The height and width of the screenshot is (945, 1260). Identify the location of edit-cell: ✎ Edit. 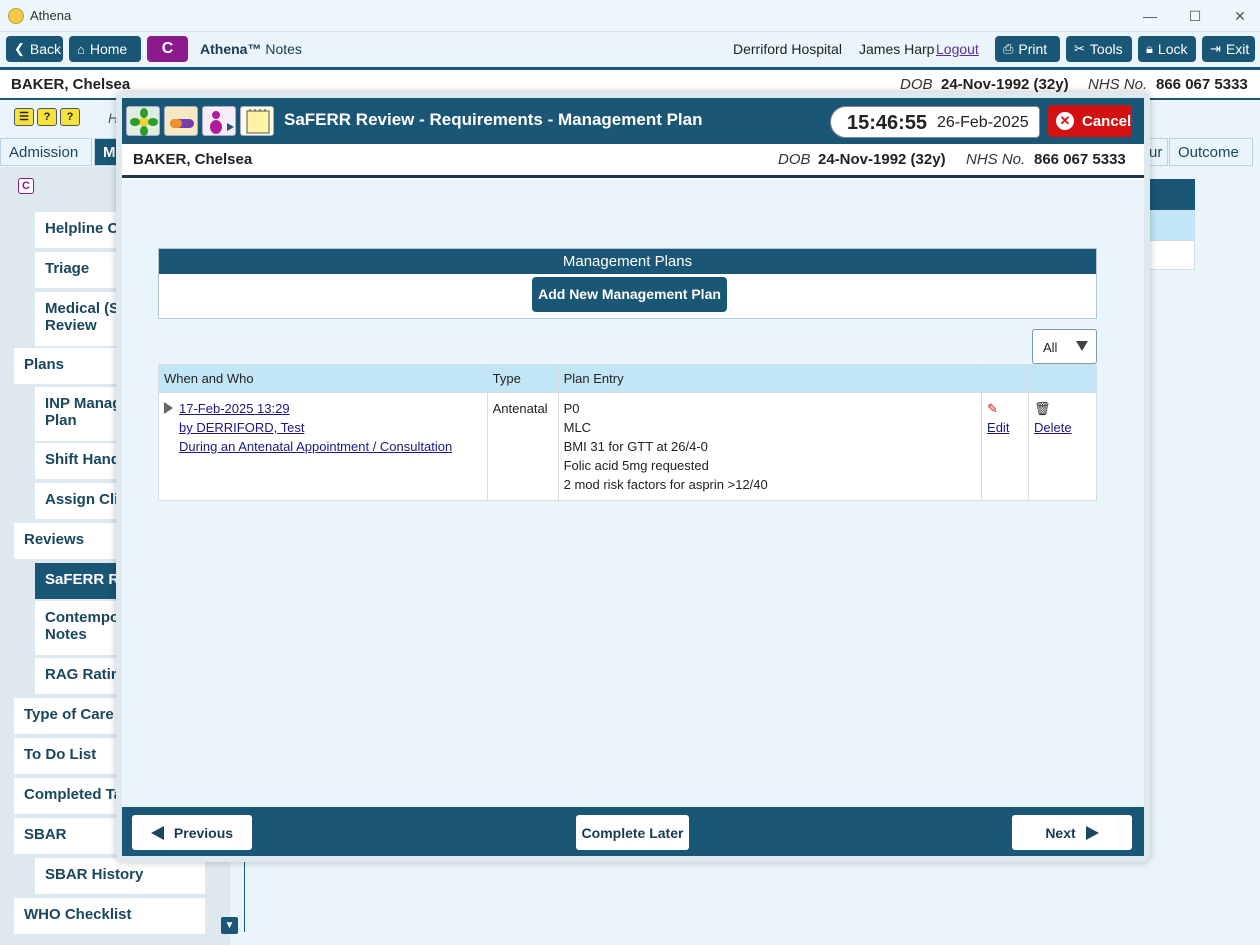
(1005, 446).